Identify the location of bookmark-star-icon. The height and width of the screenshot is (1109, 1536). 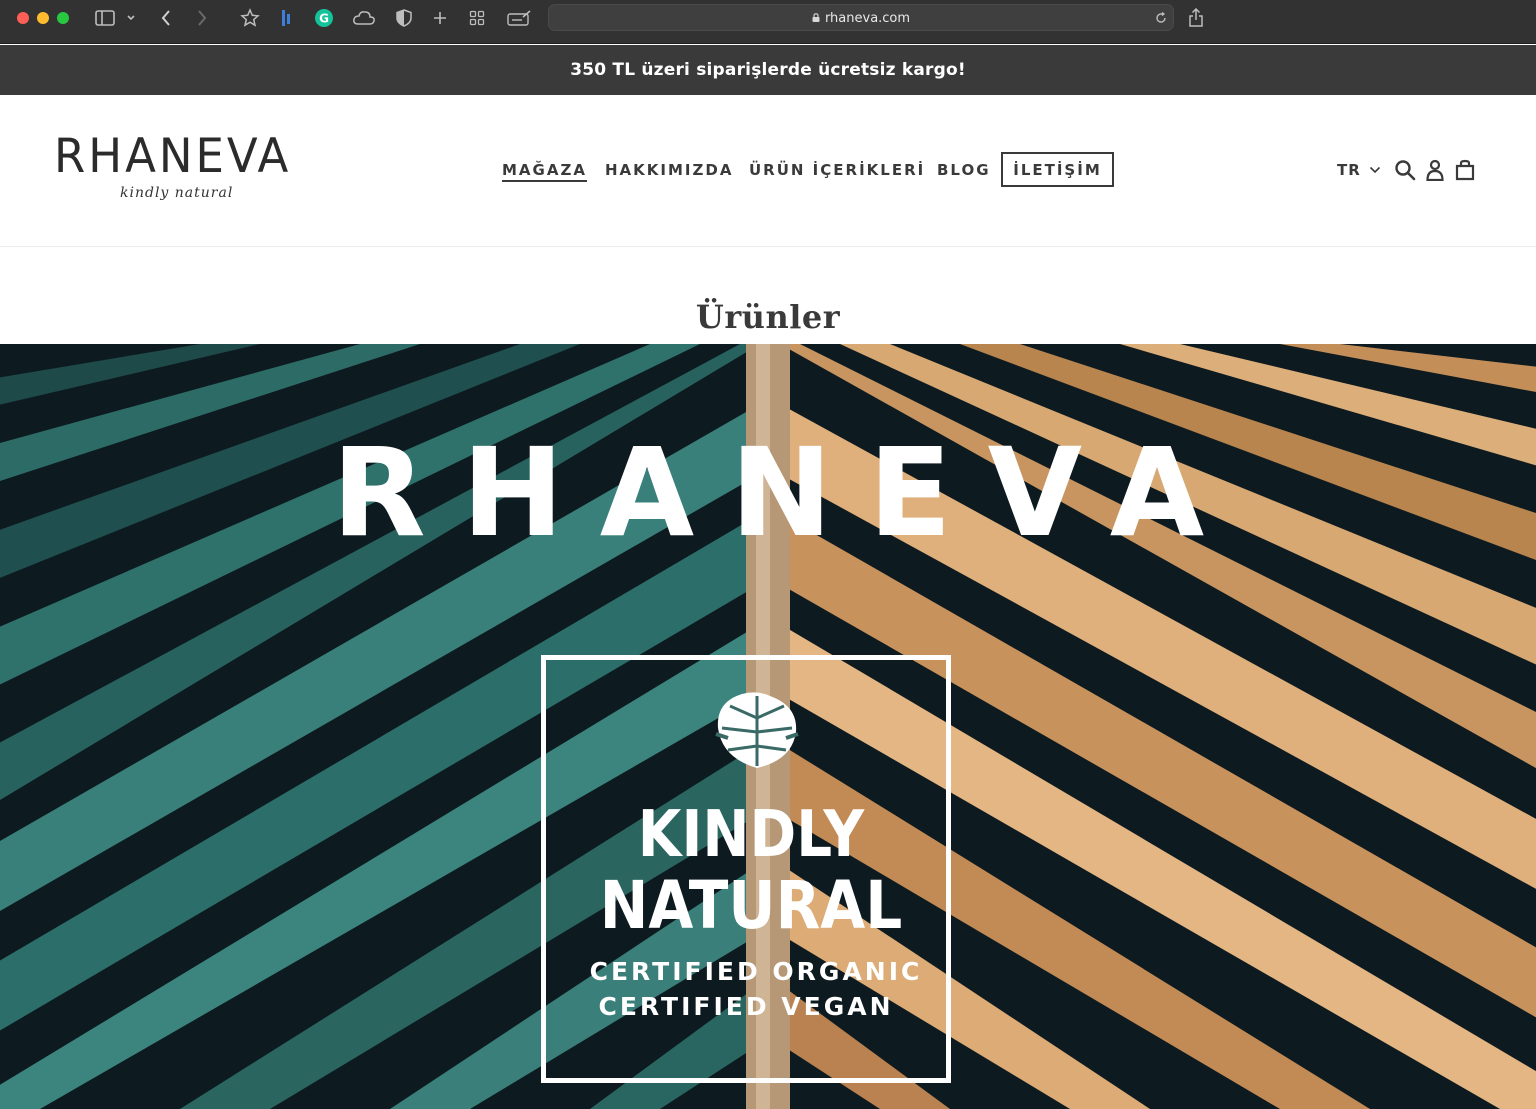
(250, 18).